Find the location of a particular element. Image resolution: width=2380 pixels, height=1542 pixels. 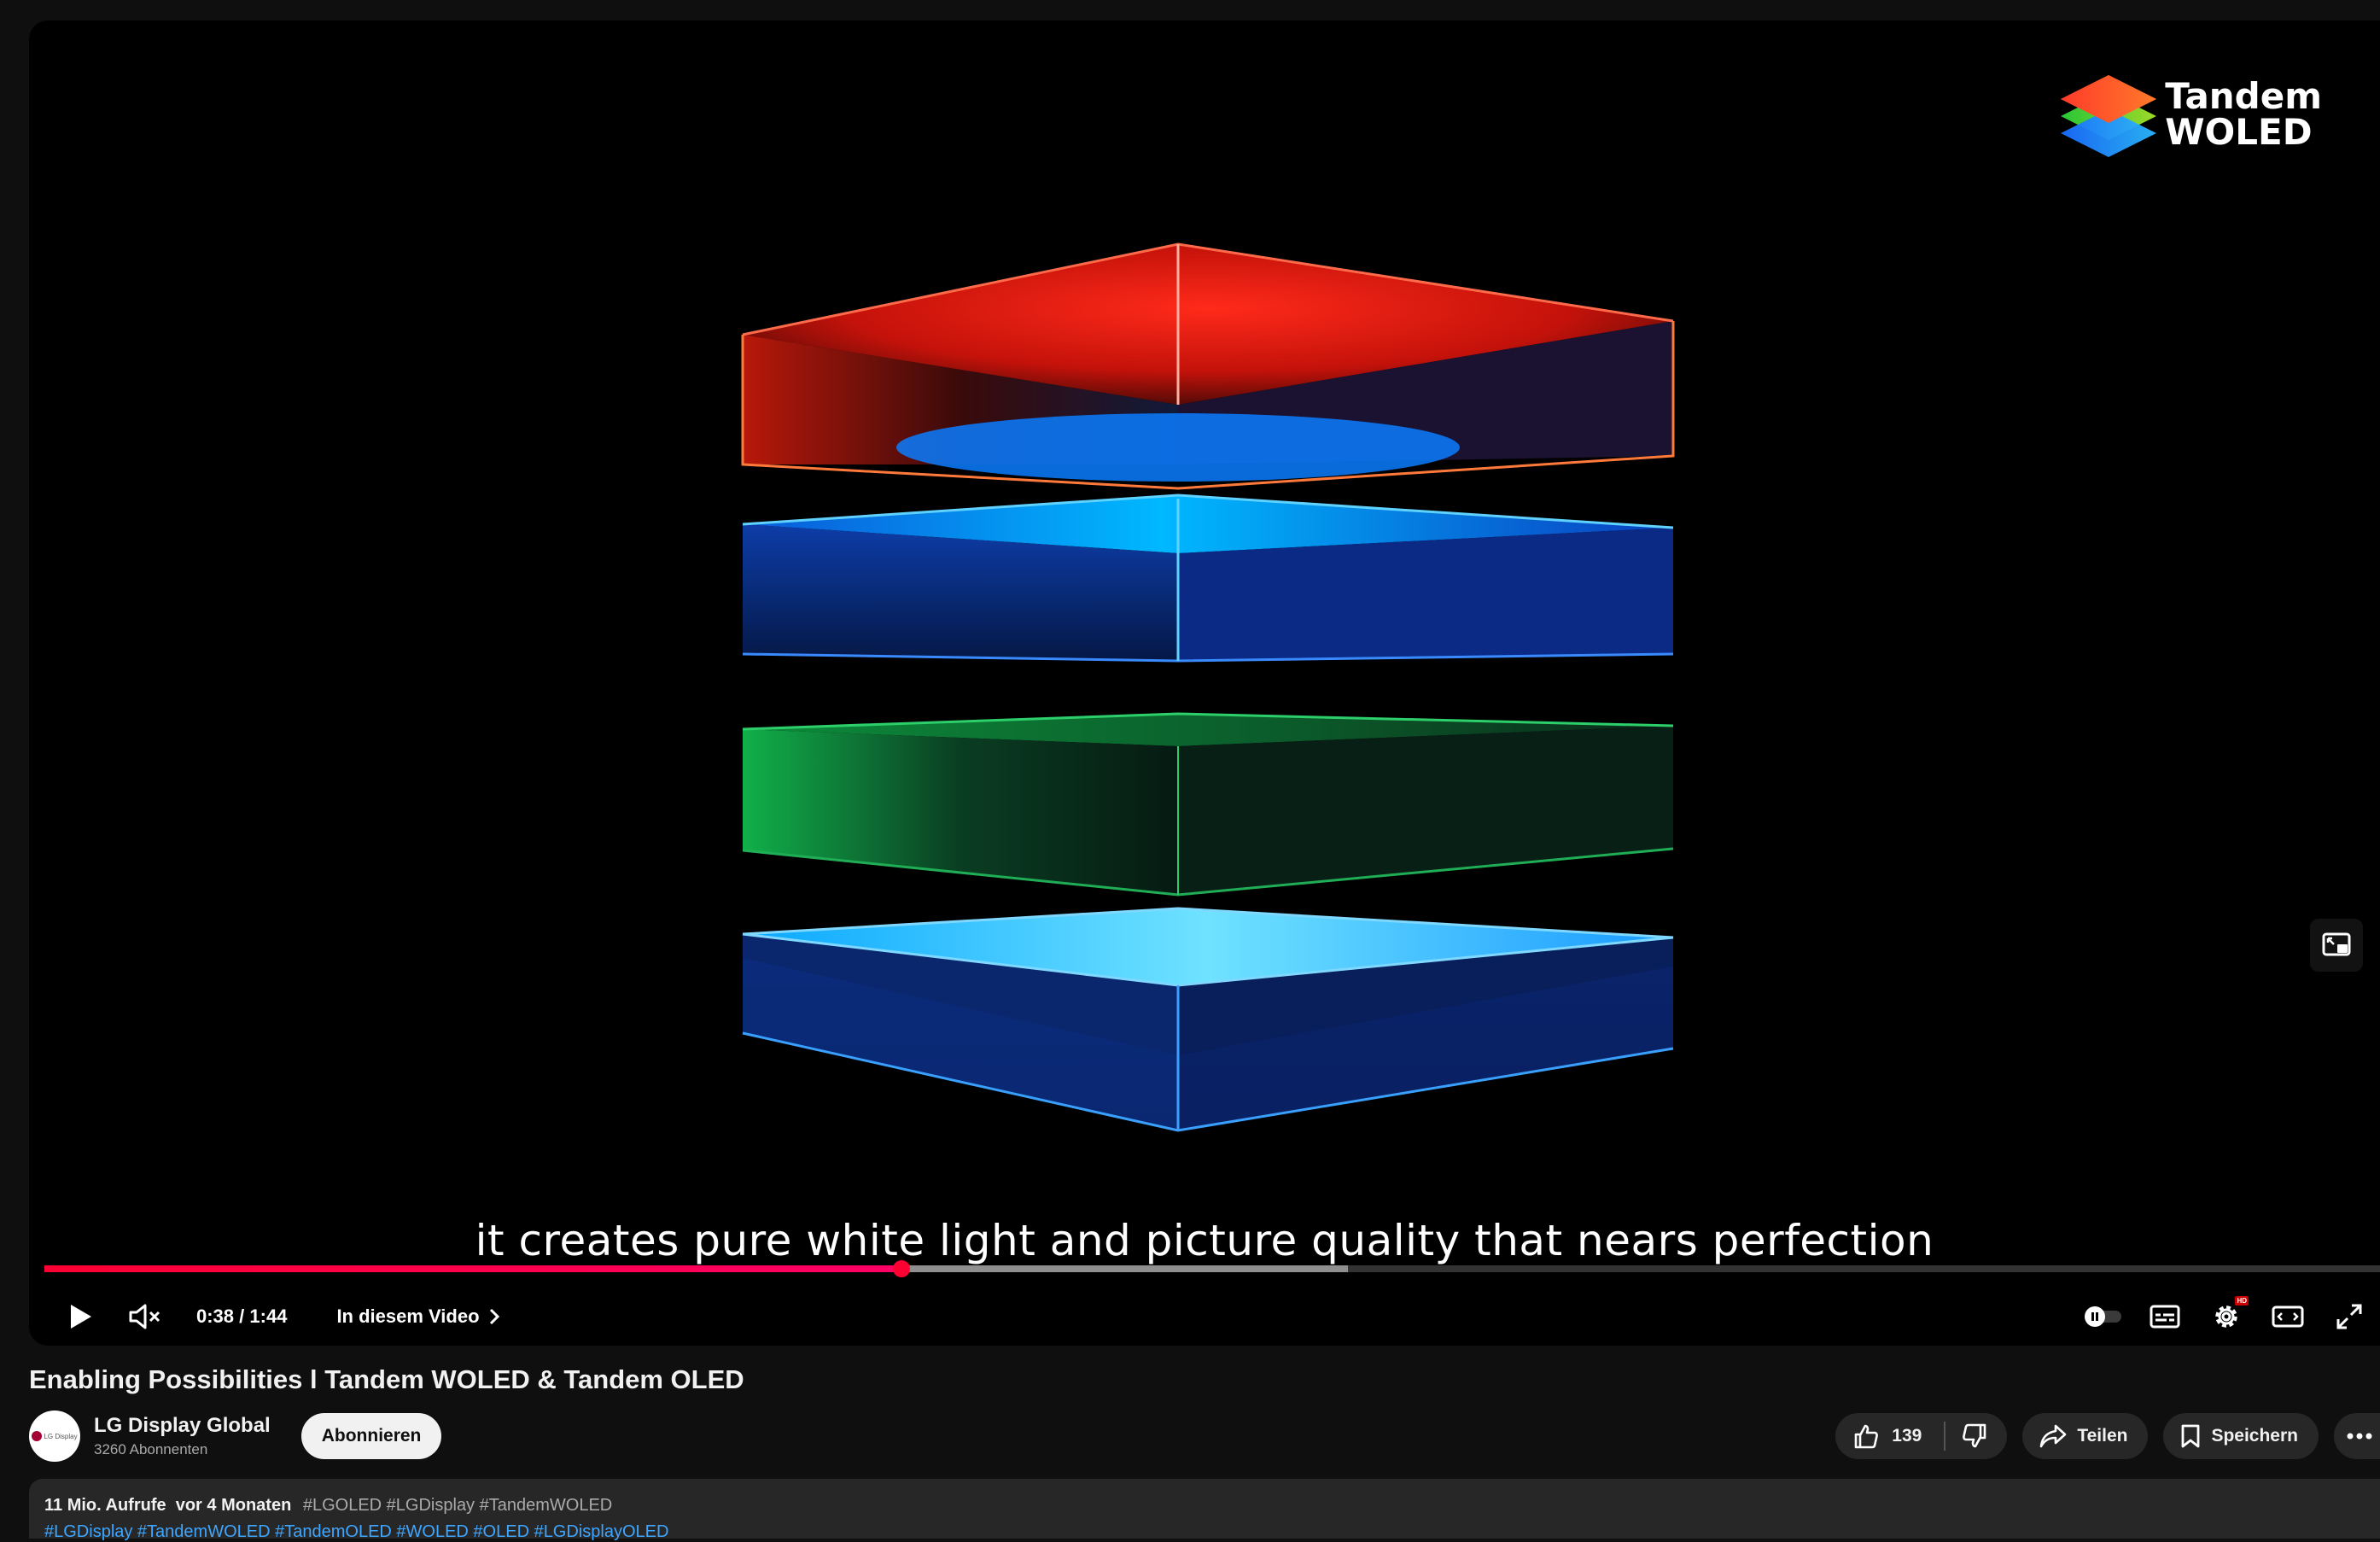

views-and-date: 11 Mio. Aufrufe vor 4 Monaten is located at coordinates (168, 1505).